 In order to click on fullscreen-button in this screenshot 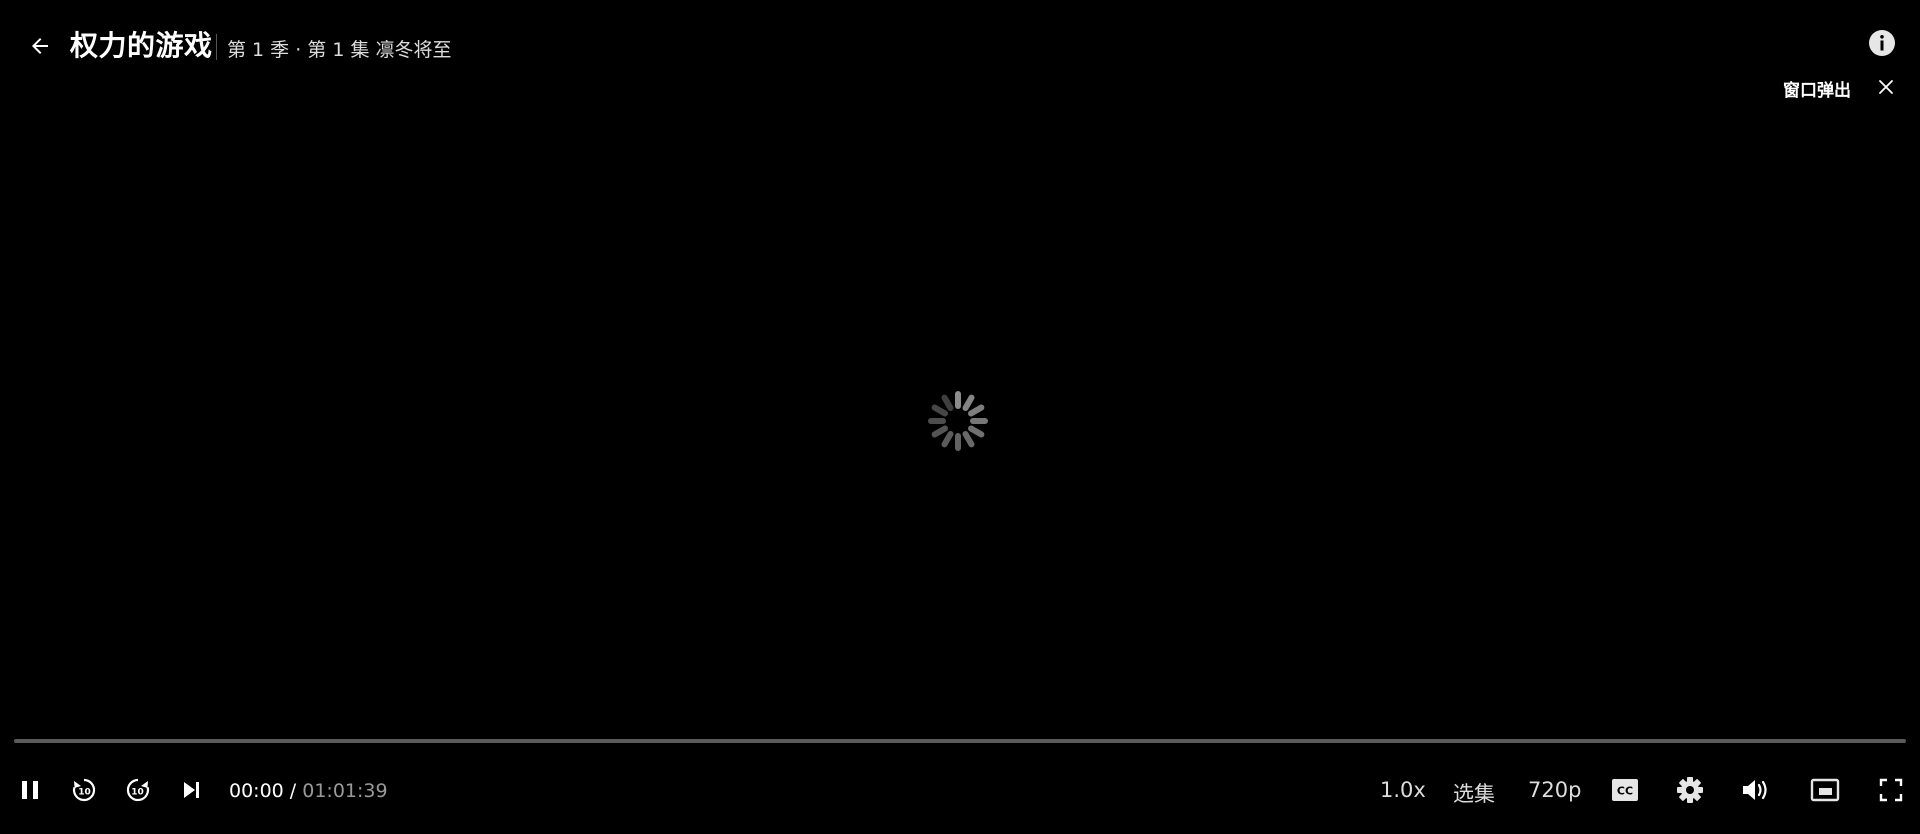, I will do `click(1891, 790)`.